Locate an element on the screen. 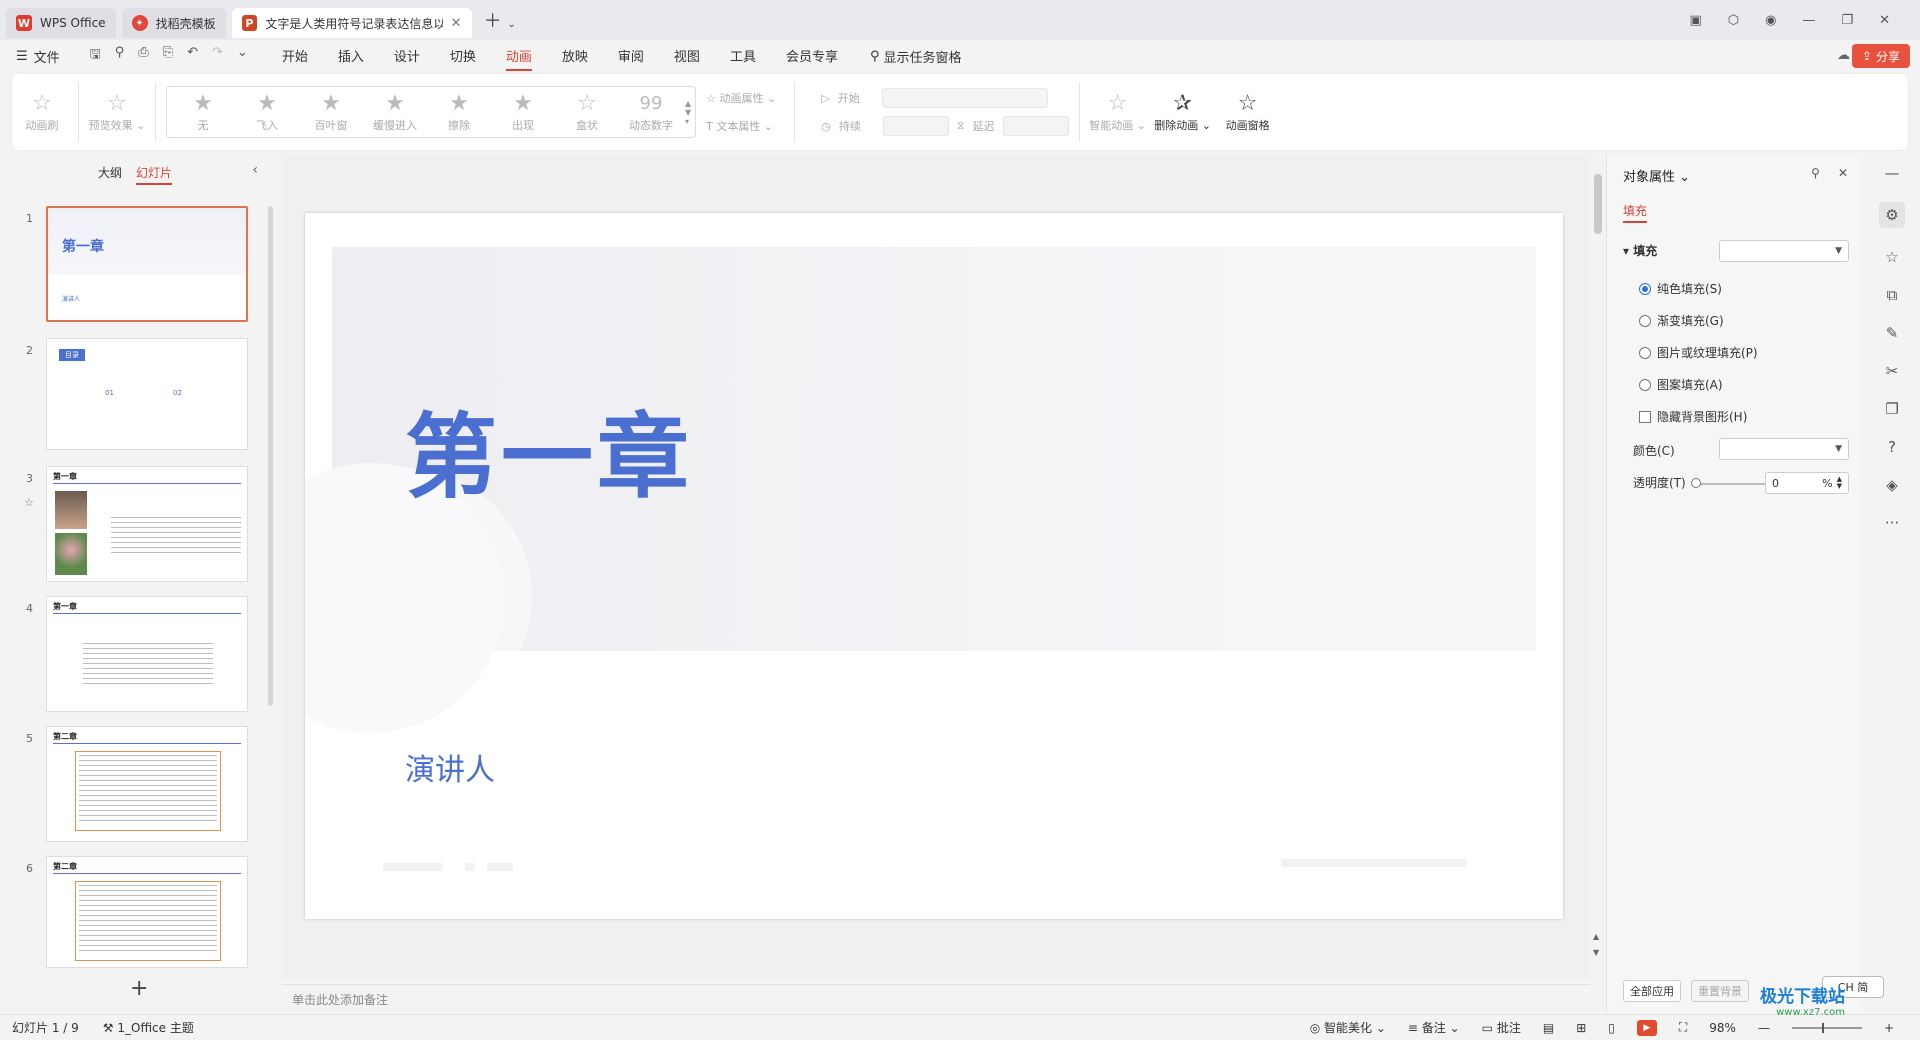 The height and width of the screenshot is (1040, 1920). shapes-icon: ◈ is located at coordinates (1892, 485).